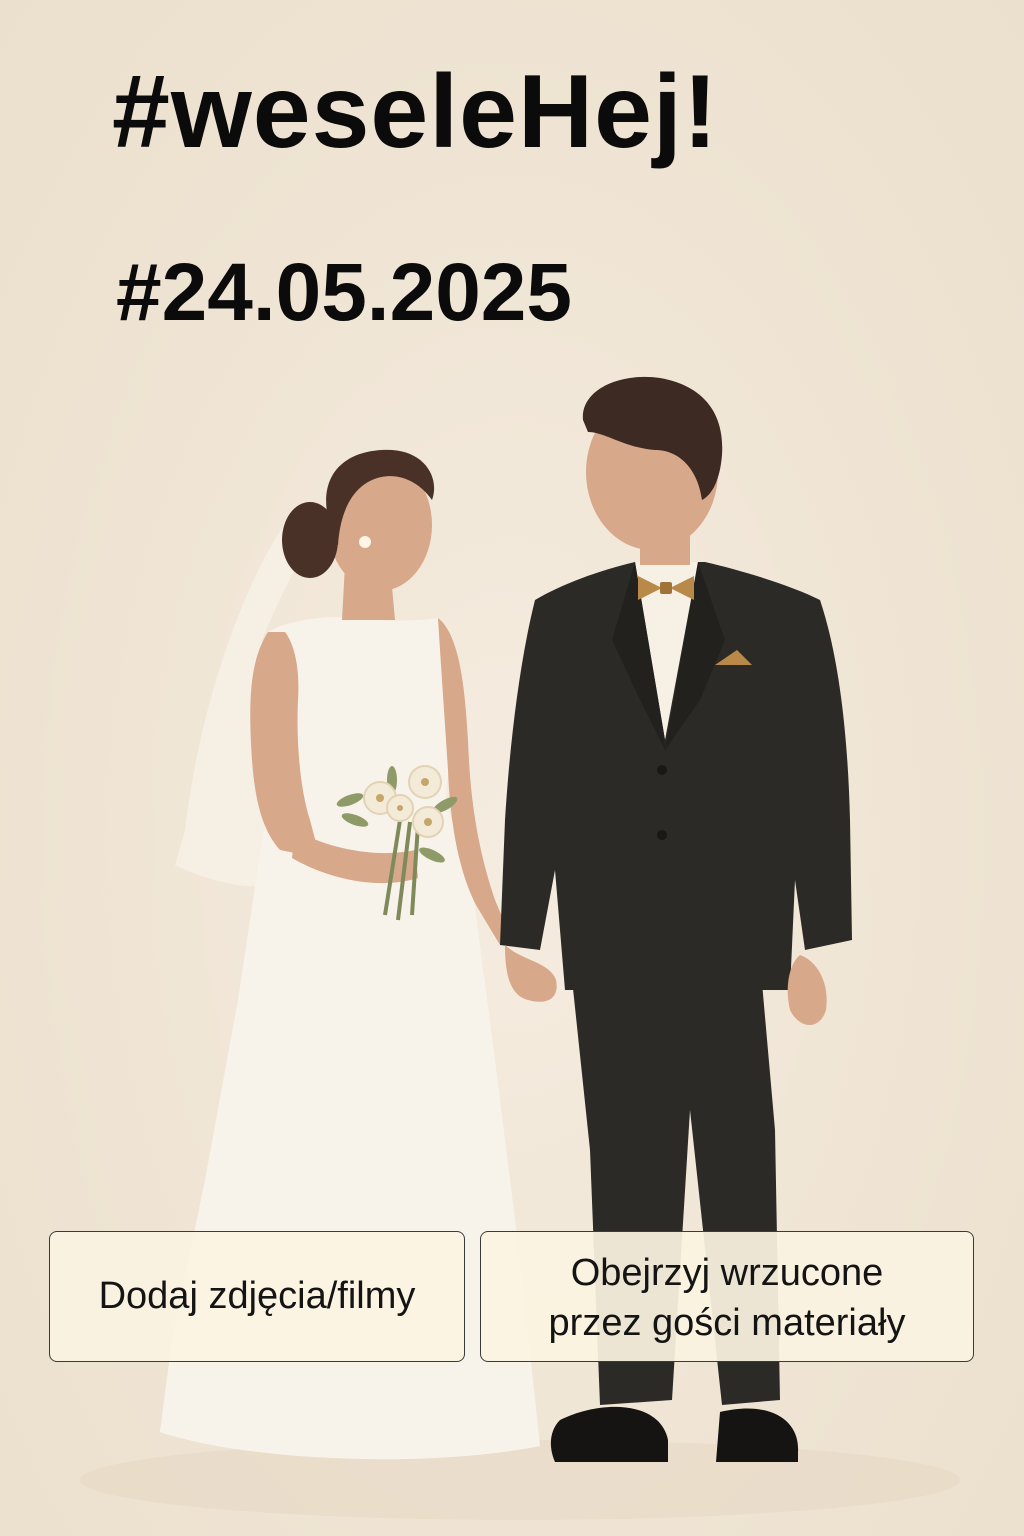 This screenshot has width=1024, height=1536. Describe the element at coordinates (727, 1296) in the screenshot. I see `view-guest-media-button: Obejrzyj wrzucone przez gości materiały` at that location.